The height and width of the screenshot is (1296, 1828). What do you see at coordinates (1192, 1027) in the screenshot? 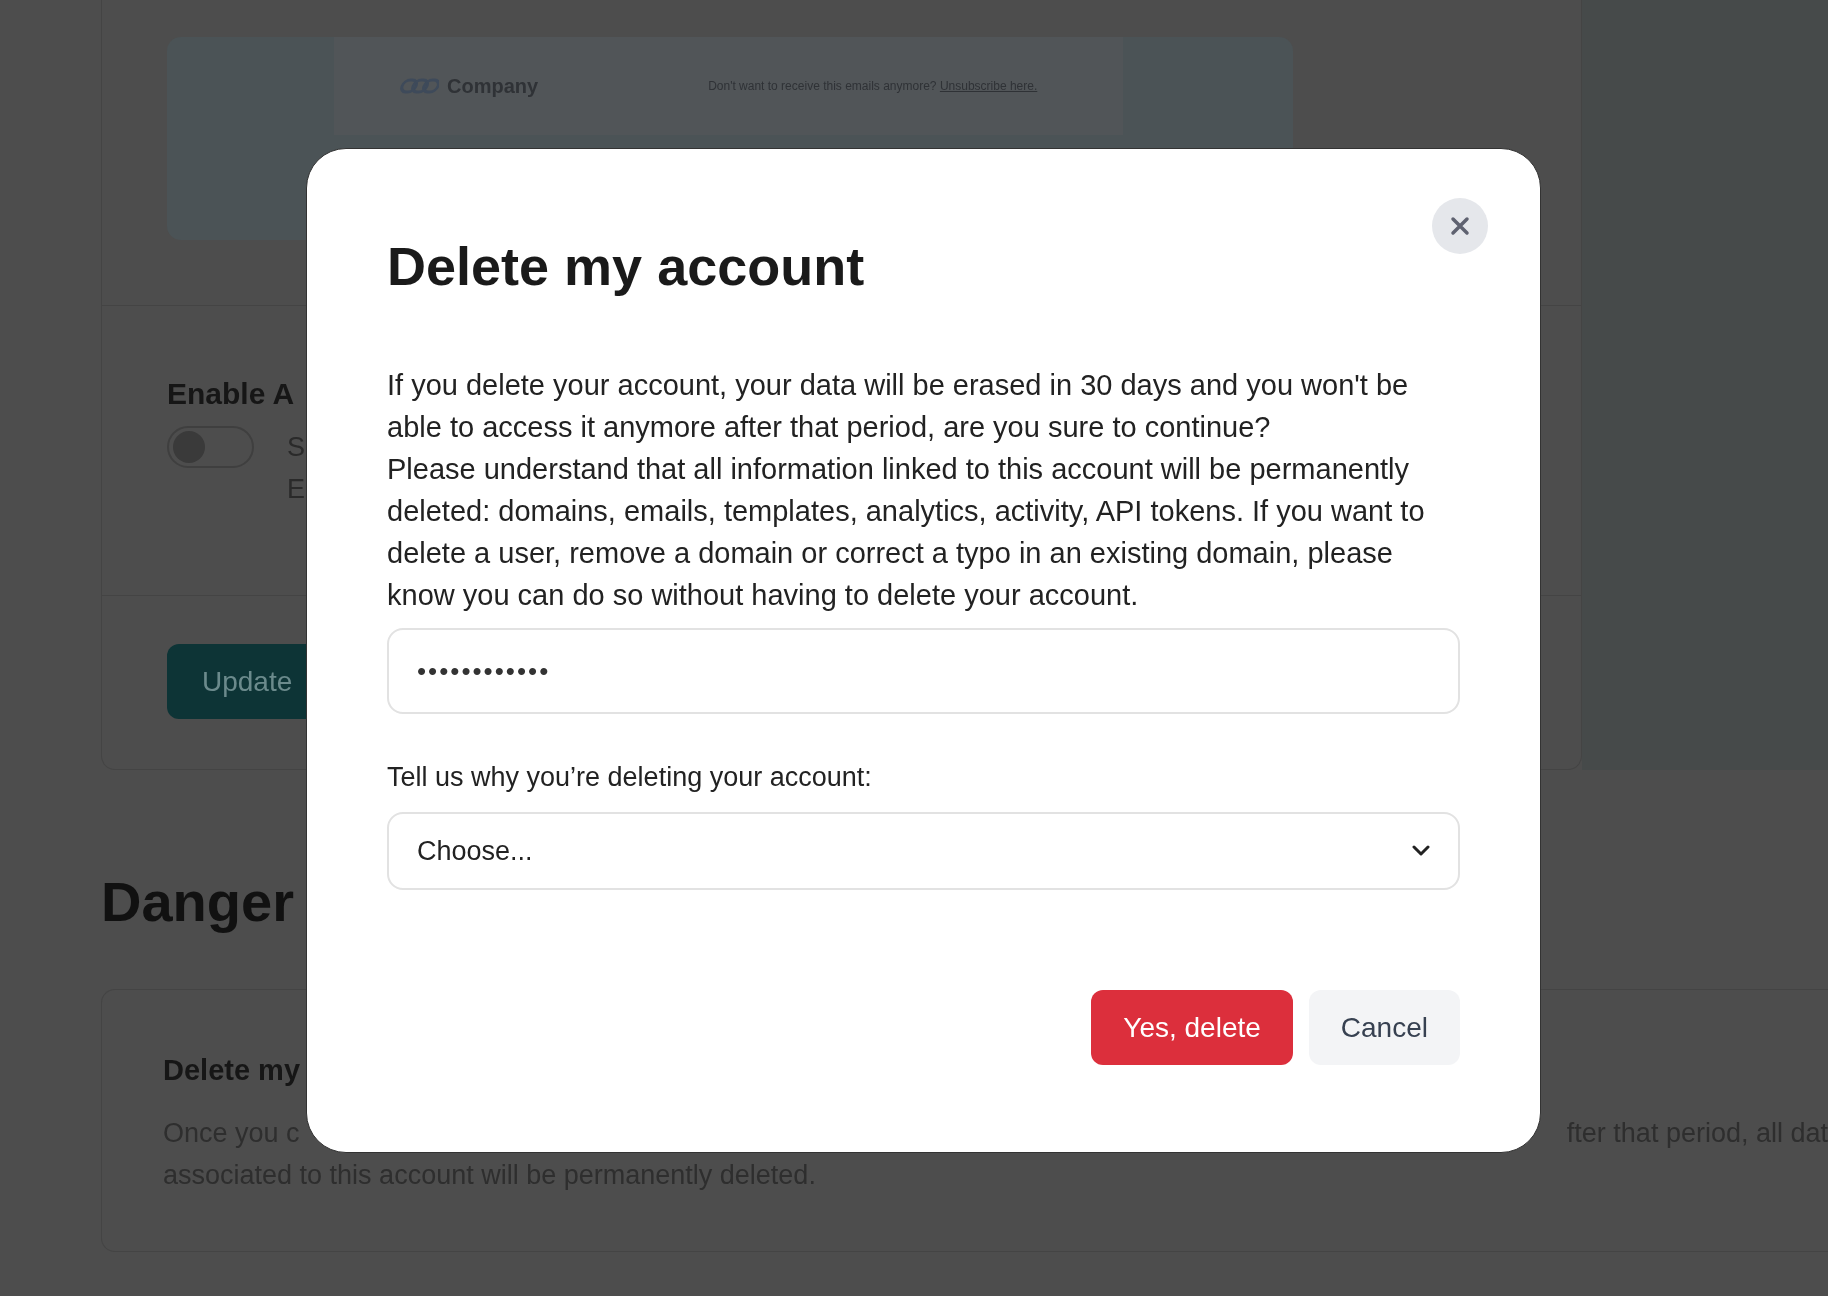
I see `delete-button: Yes, delete` at bounding box center [1192, 1027].